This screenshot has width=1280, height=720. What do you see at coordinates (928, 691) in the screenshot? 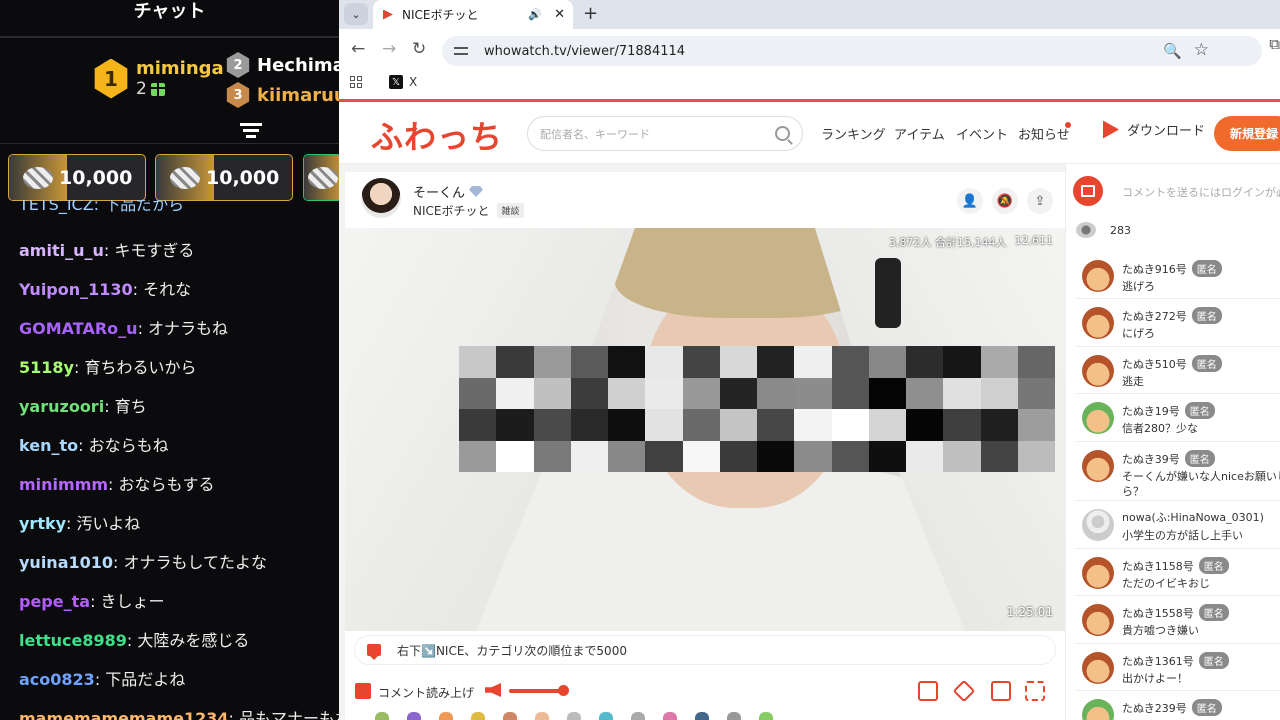
I see `quality-settings-icon` at bounding box center [928, 691].